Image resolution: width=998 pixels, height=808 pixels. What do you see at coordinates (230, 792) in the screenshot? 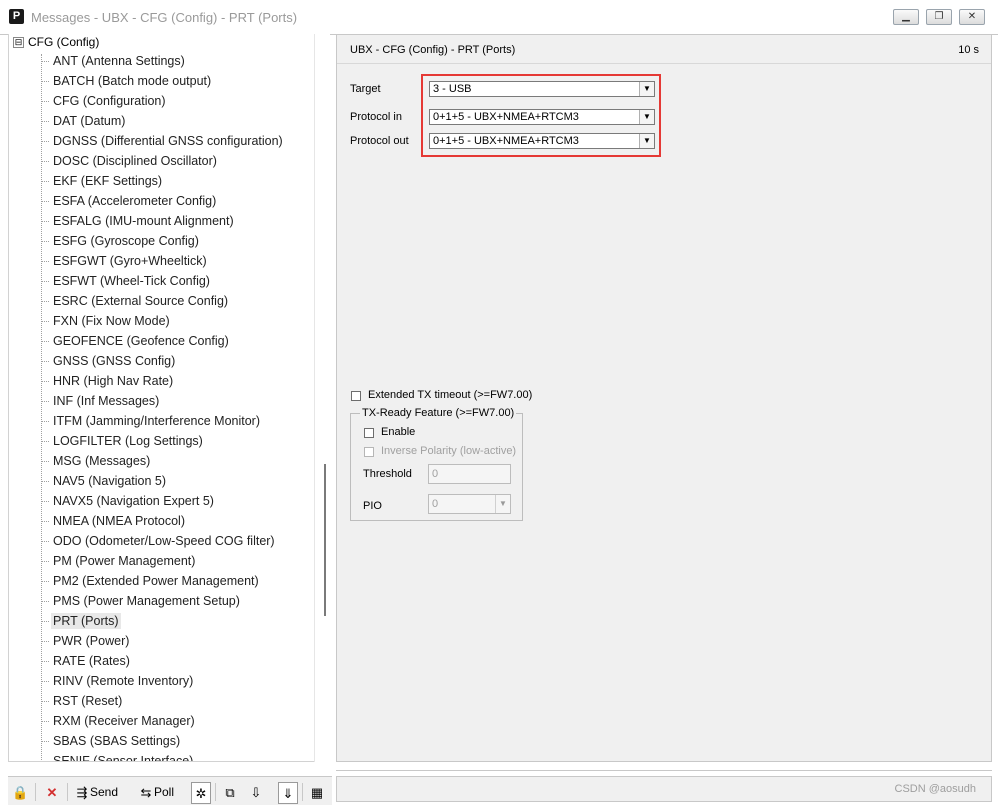
I see `copy-button: ⧉` at bounding box center [230, 792].